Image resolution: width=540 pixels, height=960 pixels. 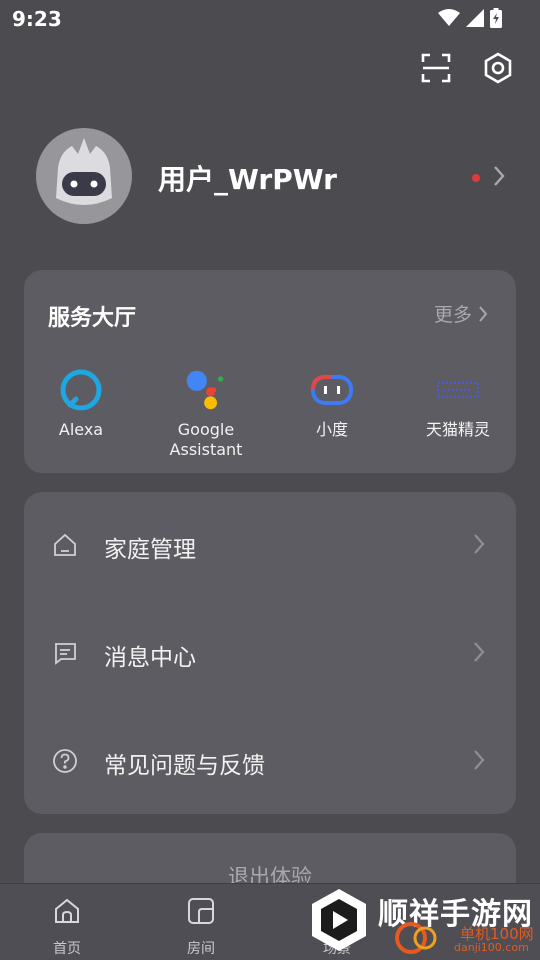 I want to click on service-item-google-assistant: Google Assistant, so click(x=206, y=414).